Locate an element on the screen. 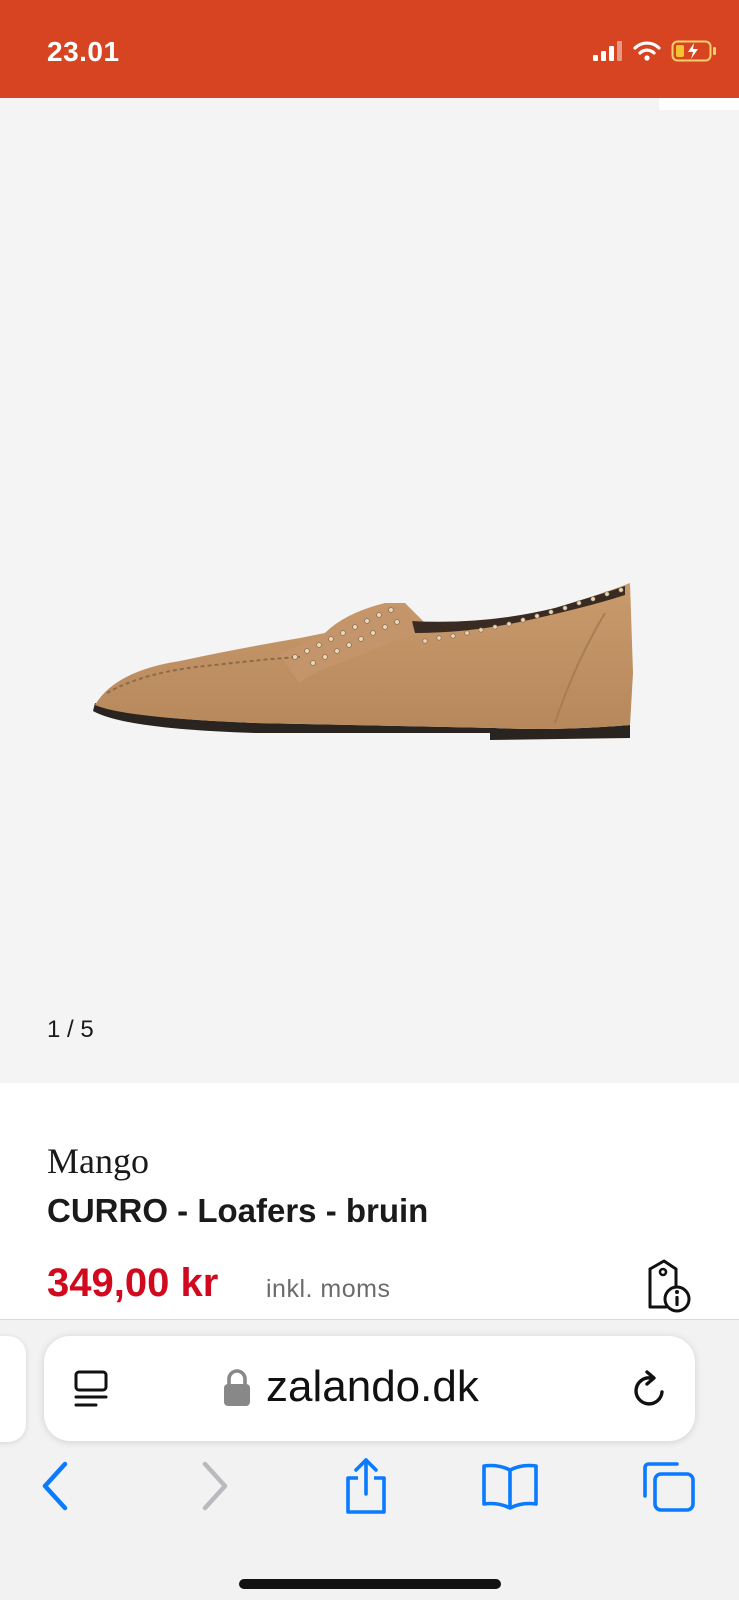 The image size is (739, 1600). share-button is located at coordinates (366, 1486).